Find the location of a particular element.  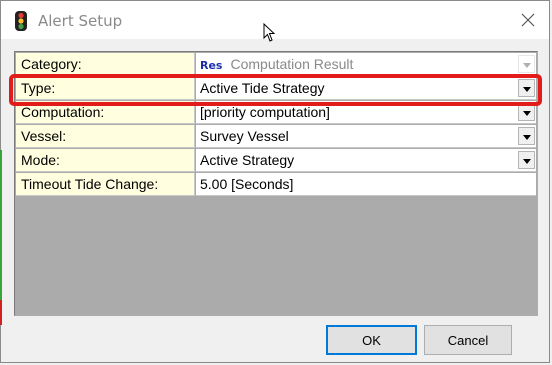

timeout-field: 5.00 [Seconds] is located at coordinates (366, 184).